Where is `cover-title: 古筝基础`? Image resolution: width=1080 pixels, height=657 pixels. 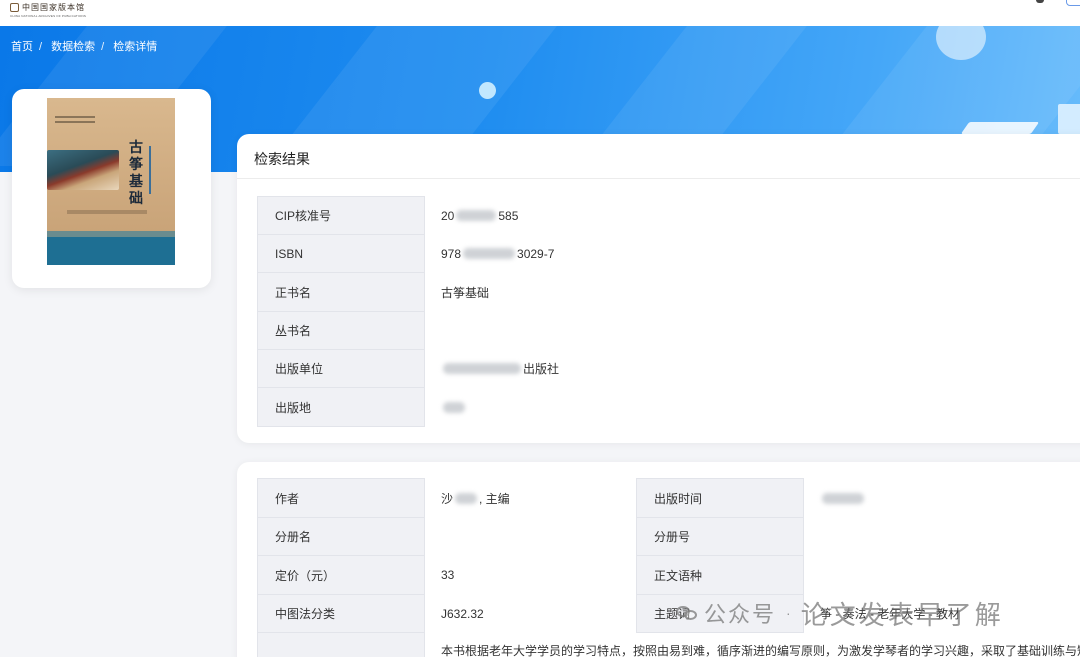 cover-title: 古筝基础 is located at coordinates (136, 173).